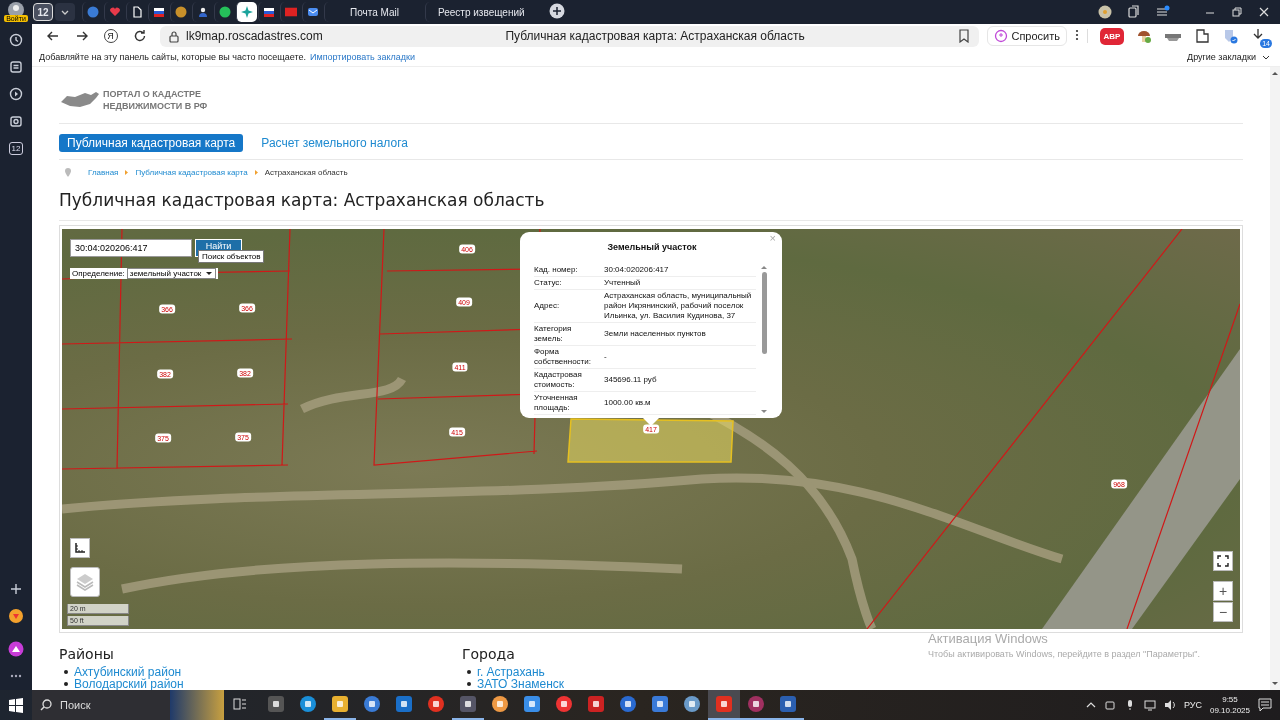 This screenshot has height=720, width=1280. What do you see at coordinates (1144, 36) in the screenshot?
I see `mushroom-icon` at bounding box center [1144, 36].